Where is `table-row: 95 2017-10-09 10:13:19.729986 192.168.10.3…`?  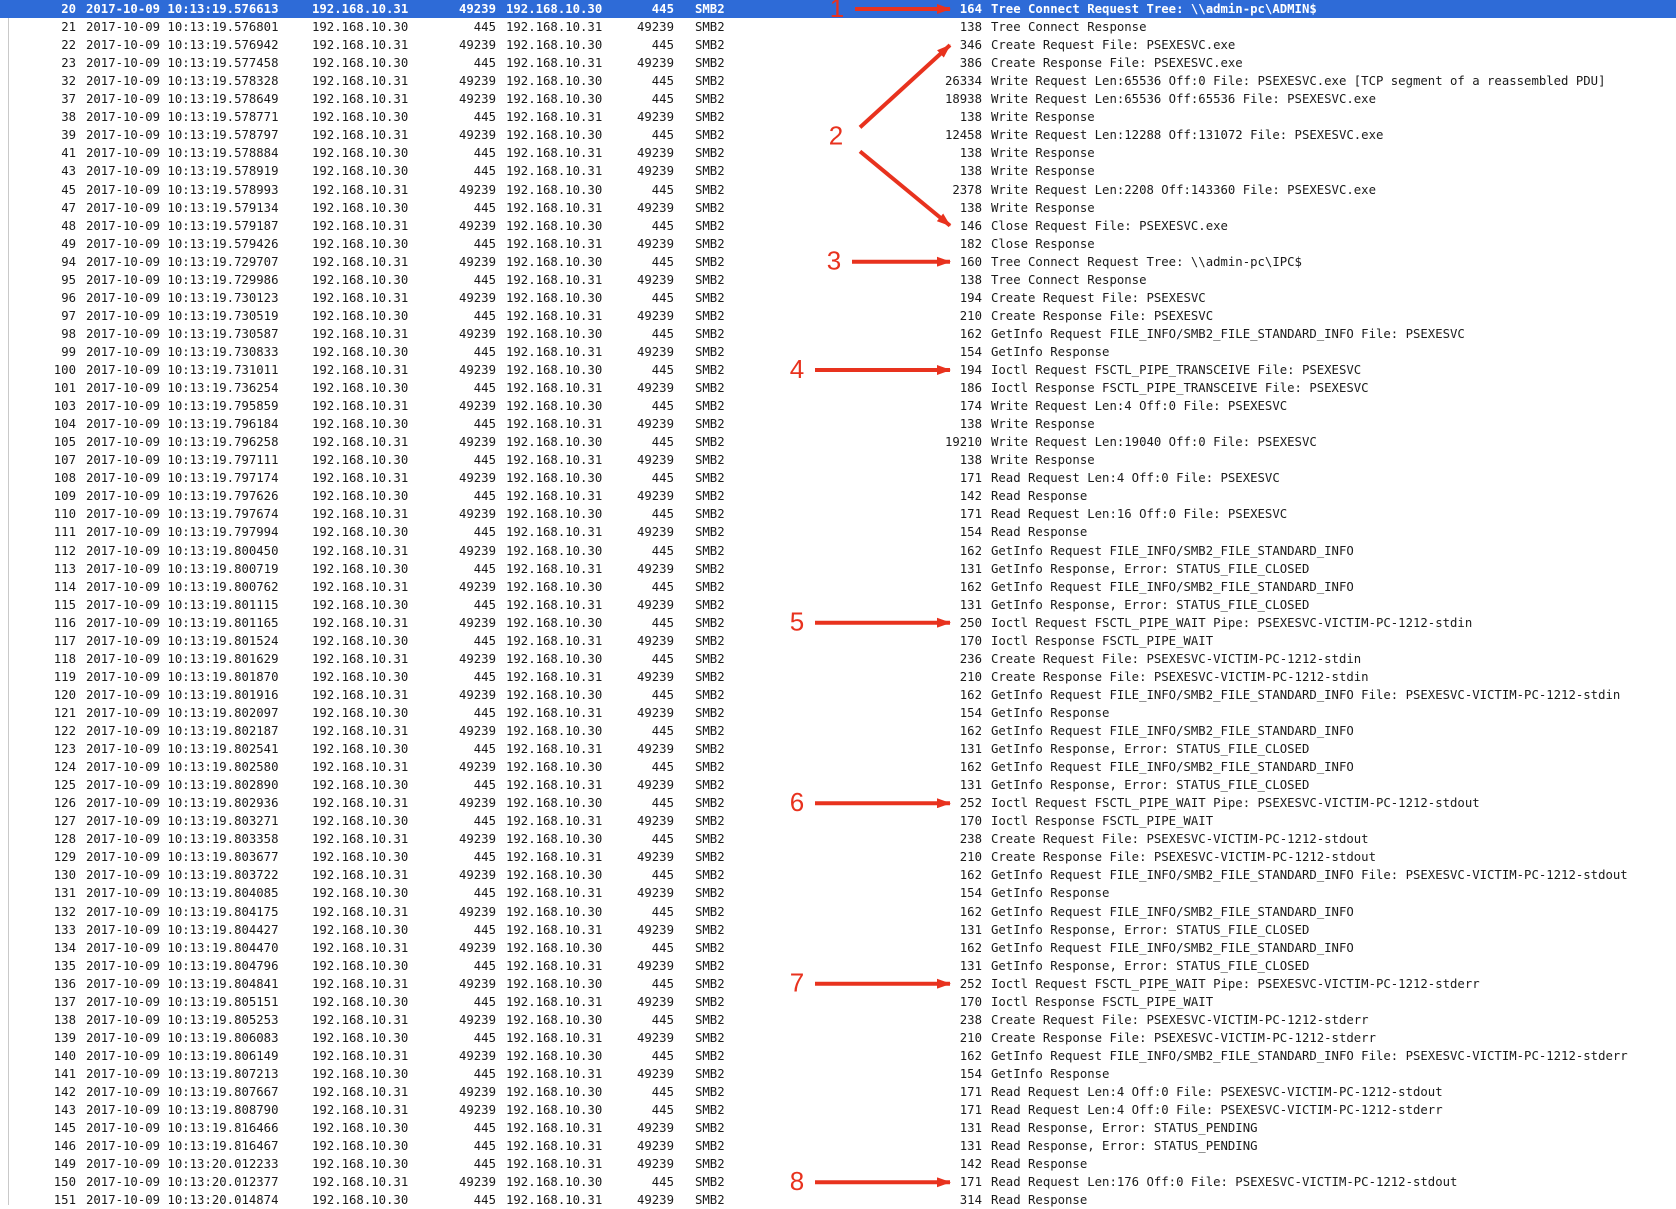 table-row: 95 2017-10-09 10:13:19.729986 192.168.10.3… is located at coordinates (838, 280).